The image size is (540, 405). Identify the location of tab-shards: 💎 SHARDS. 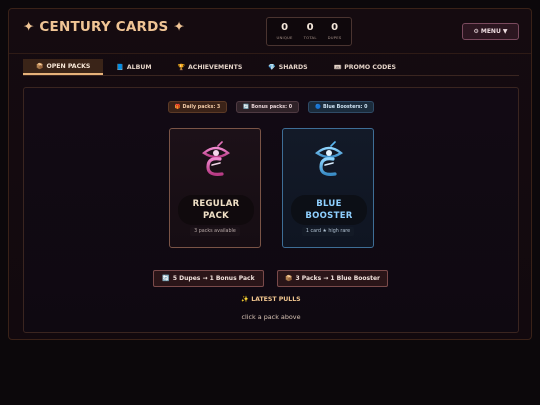
(287, 67).